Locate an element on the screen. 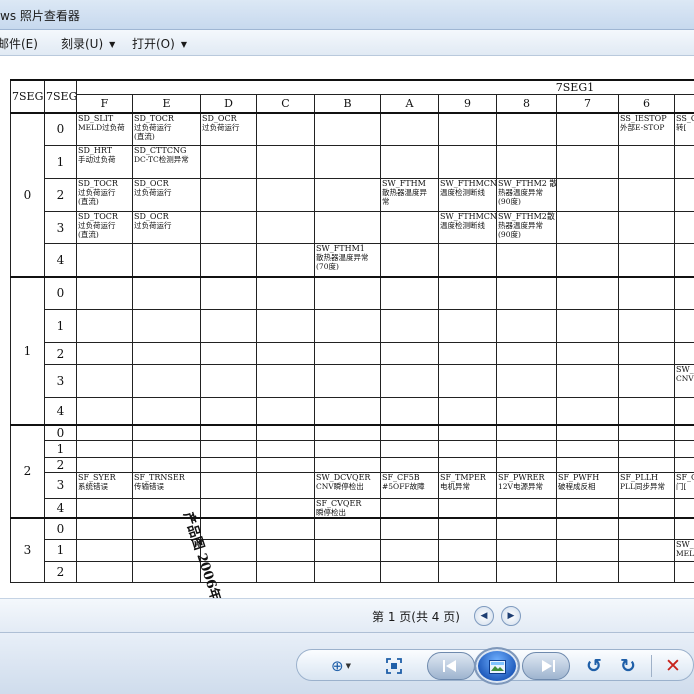 This screenshot has height=694, width=694. window-title: ws 照片查看器 is located at coordinates (40, 16).